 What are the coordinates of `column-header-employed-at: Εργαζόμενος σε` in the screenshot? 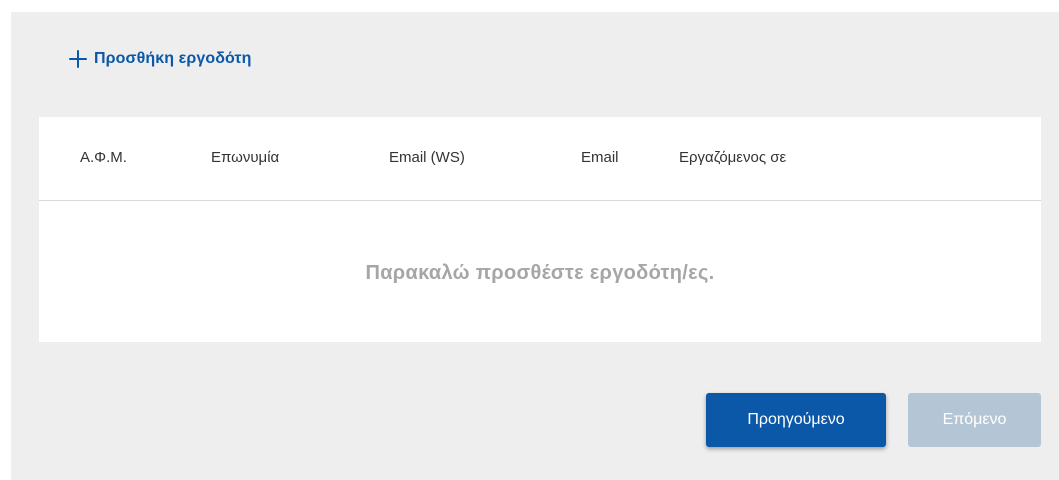 It's located at (733, 157).